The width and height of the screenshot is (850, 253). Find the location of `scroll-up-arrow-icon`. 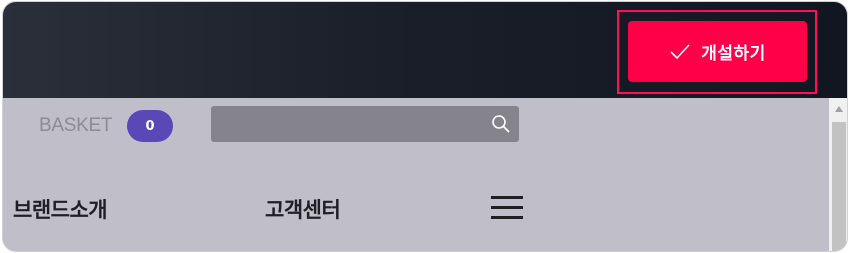

scroll-up-arrow-icon is located at coordinates (838, 109).